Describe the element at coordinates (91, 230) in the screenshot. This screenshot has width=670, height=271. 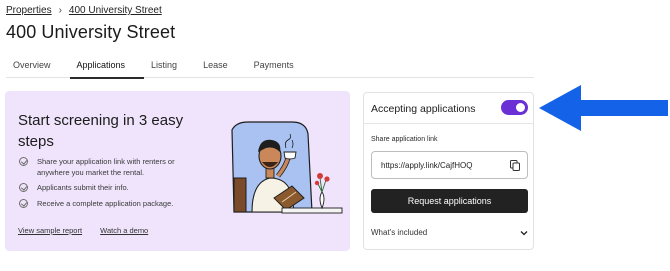
I see `promo-links: View sample report Watch a demo` at that location.